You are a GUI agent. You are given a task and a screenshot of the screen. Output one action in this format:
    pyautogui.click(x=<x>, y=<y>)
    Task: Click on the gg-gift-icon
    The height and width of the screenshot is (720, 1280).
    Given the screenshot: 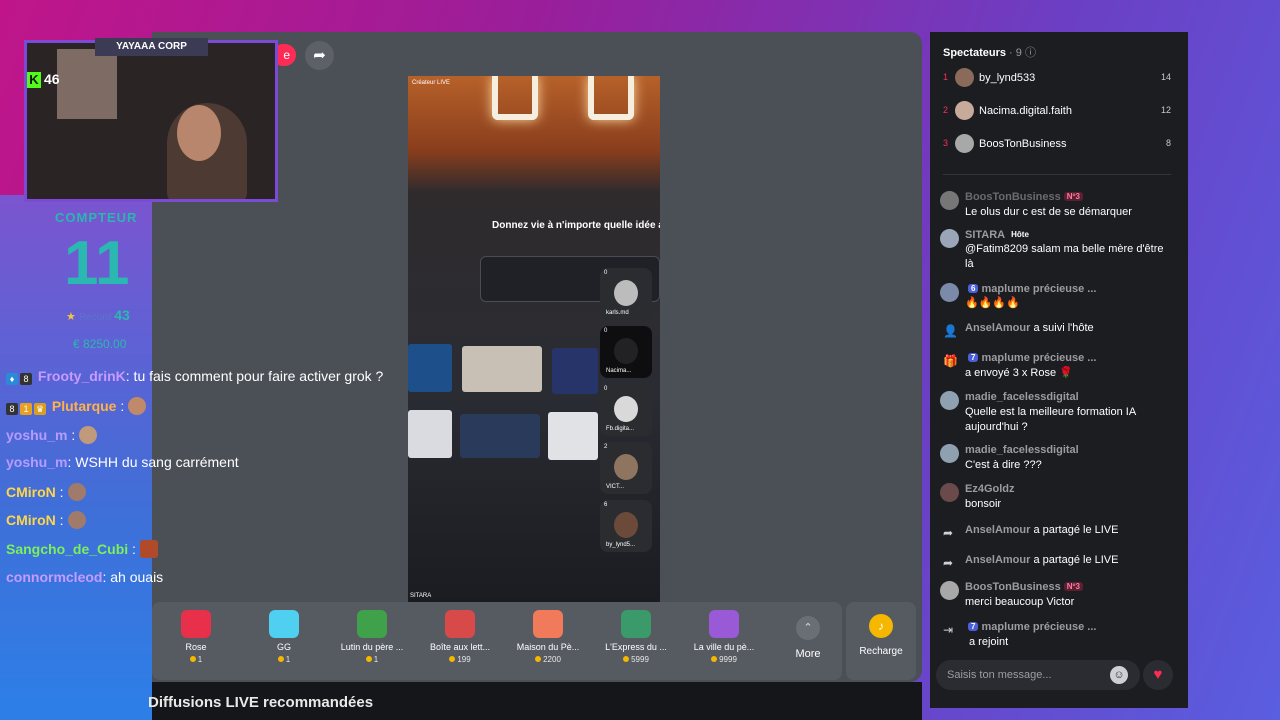 What is the action you would take?
    pyautogui.click(x=284, y=624)
    